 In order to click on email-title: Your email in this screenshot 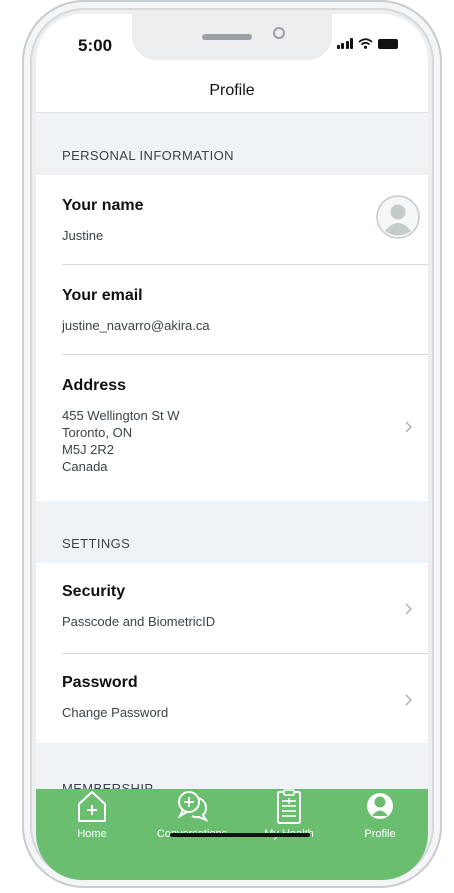, I will do `click(102, 295)`.